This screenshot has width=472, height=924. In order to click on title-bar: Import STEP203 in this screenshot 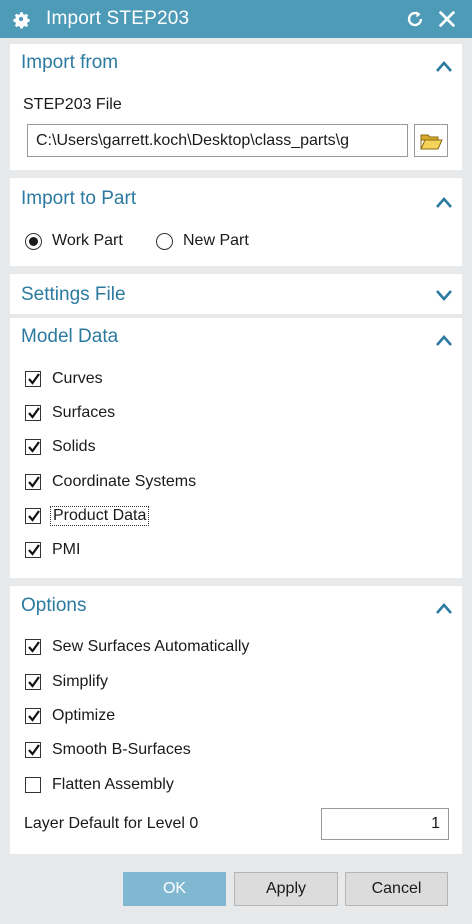, I will do `click(236, 19)`.